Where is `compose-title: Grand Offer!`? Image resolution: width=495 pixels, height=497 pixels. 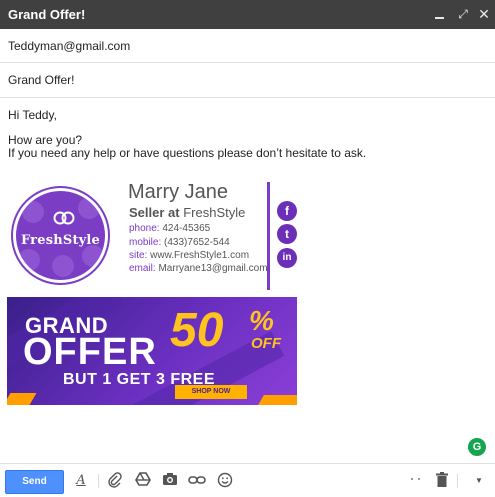
compose-title: Grand Offer! is located at coordinates (47, 14).